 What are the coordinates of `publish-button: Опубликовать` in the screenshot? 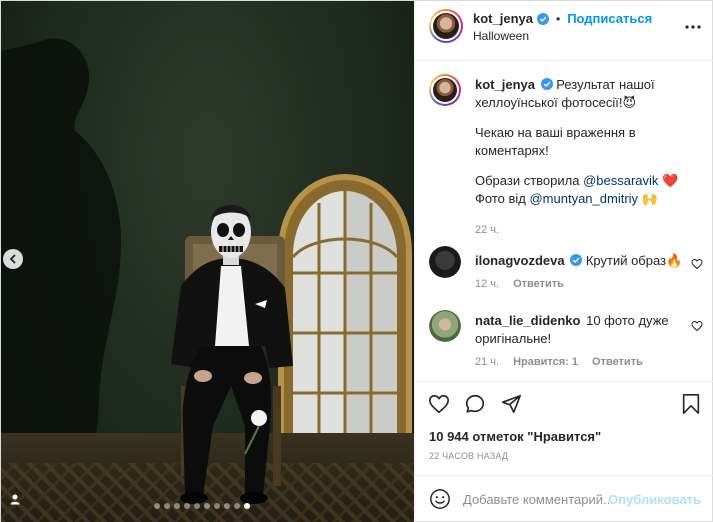 It's located at (654, 499).